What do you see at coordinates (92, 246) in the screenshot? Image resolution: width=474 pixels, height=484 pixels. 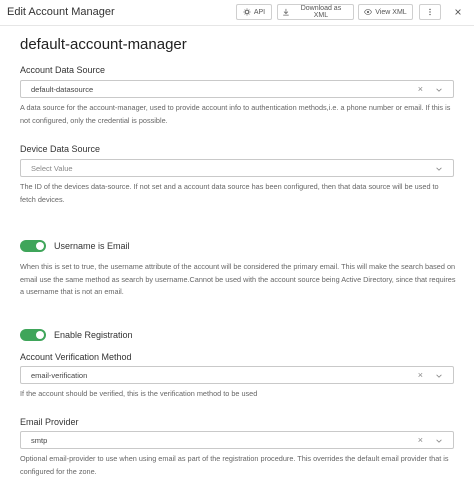 I see `username-is-email-label: Username is Email` at bounding box center [92, 246].